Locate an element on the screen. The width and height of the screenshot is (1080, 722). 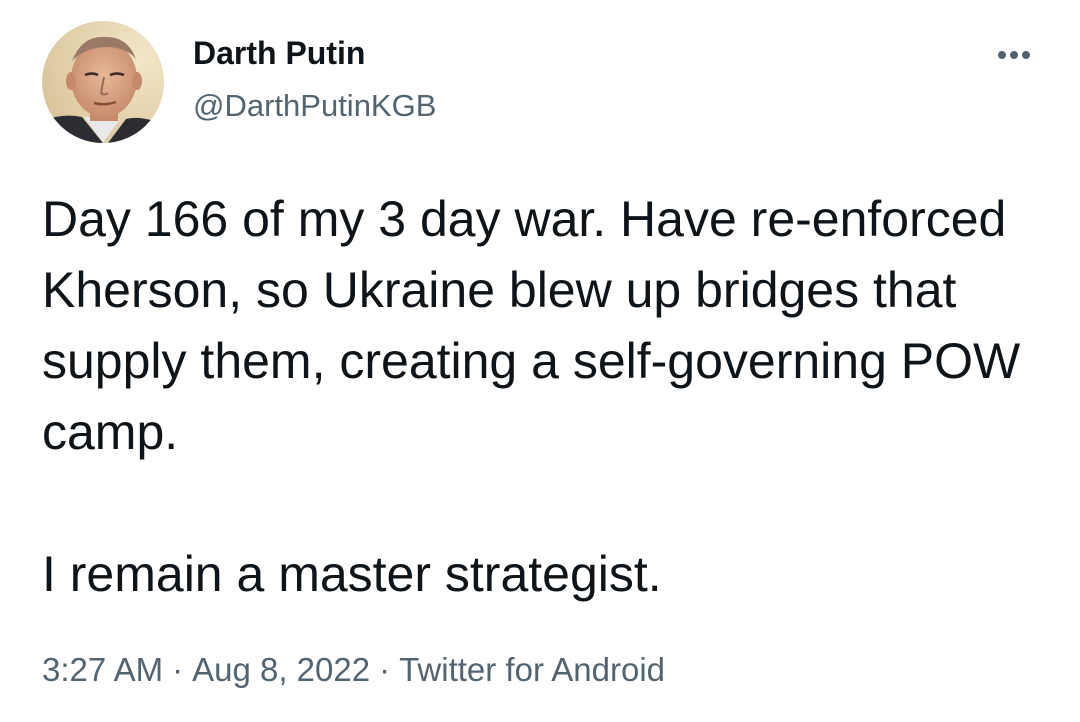
more-options-button is located at coordinates (1014, 55).